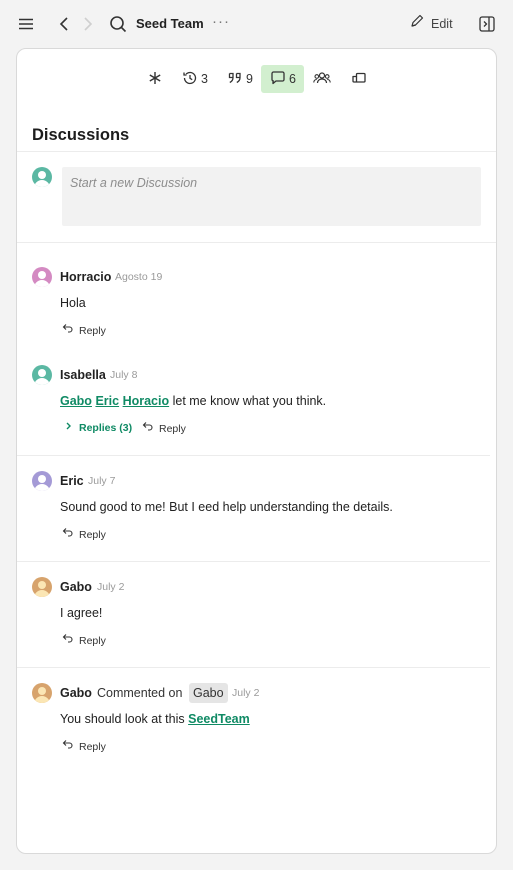 Image resolution: width=513 pixels, height=870 pixels. Describe the element at coordinates (107, 401) in the screenshot. I see `mention-link: Eric` at that location.